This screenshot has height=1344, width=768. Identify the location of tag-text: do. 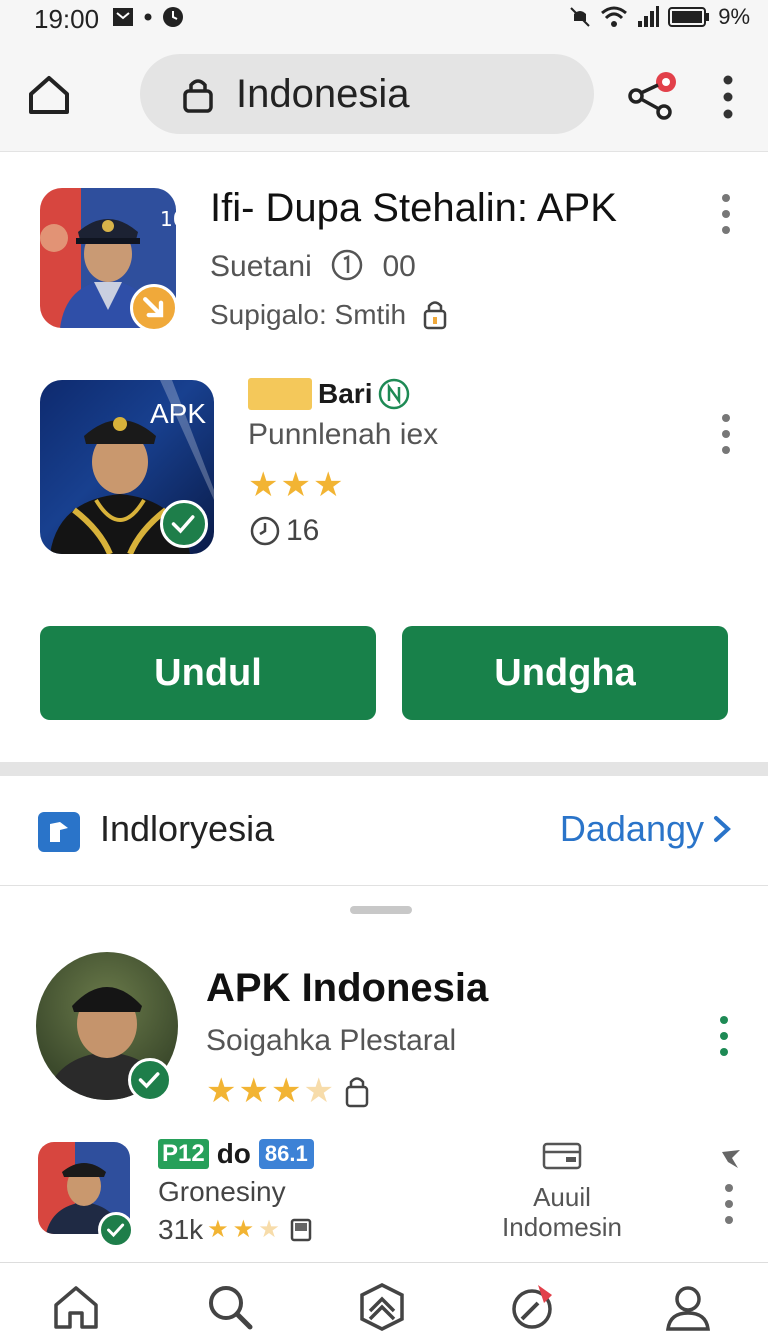
(233, 1153).